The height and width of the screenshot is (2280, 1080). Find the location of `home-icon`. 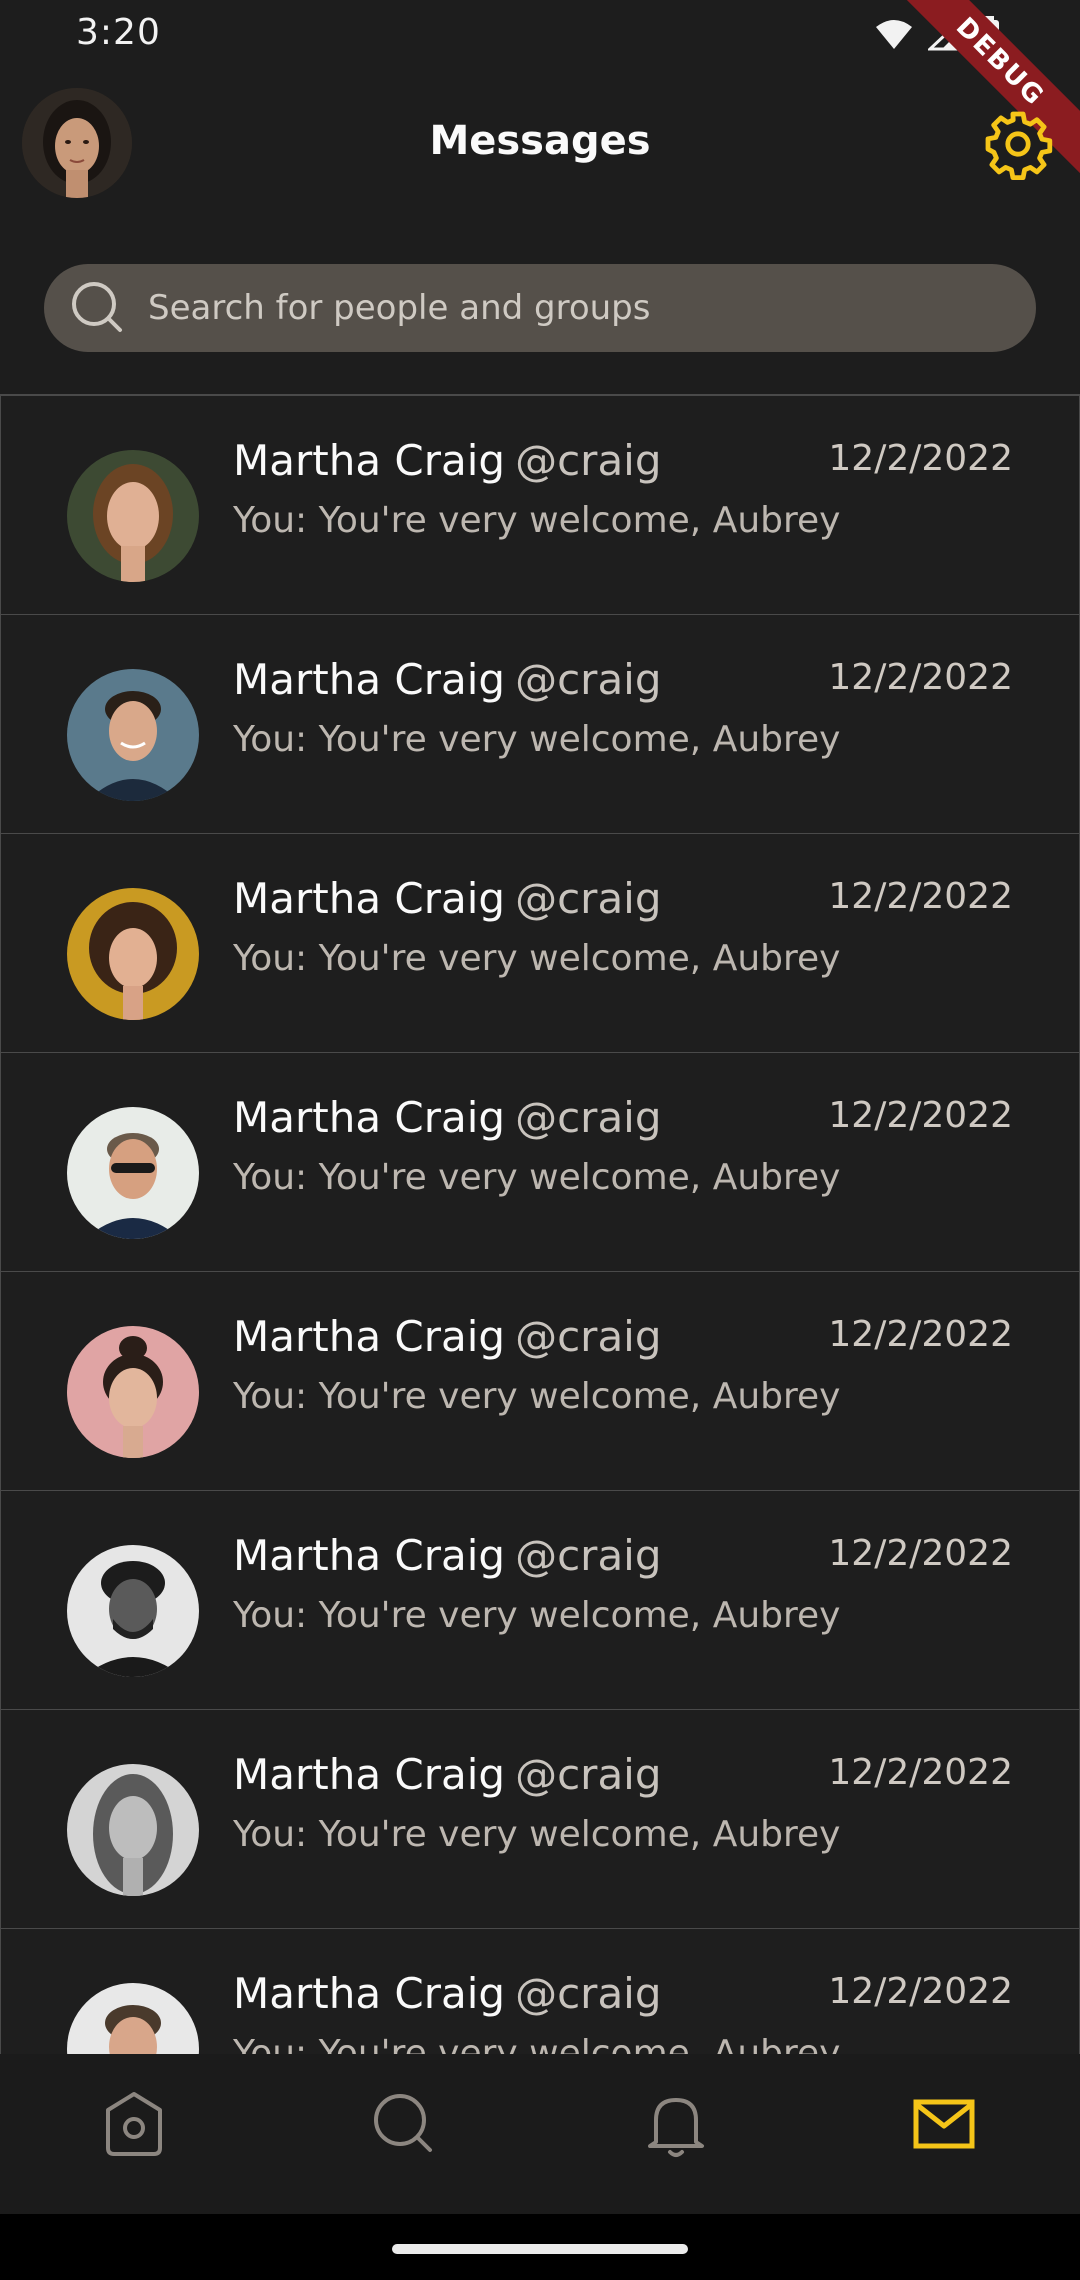

home-icon is located at coordinates (134, 2124).